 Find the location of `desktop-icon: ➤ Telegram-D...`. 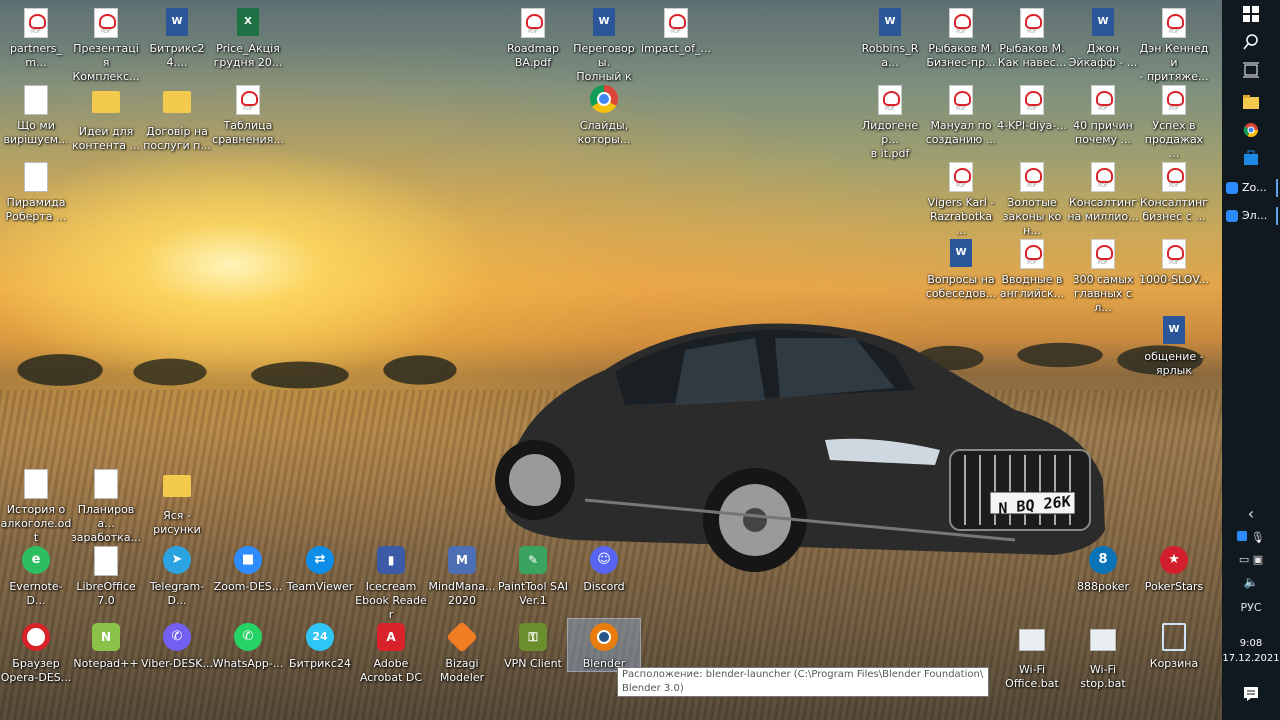

desktop-icon: ➤ Telegram-D... is located at coordinates (177, 577).